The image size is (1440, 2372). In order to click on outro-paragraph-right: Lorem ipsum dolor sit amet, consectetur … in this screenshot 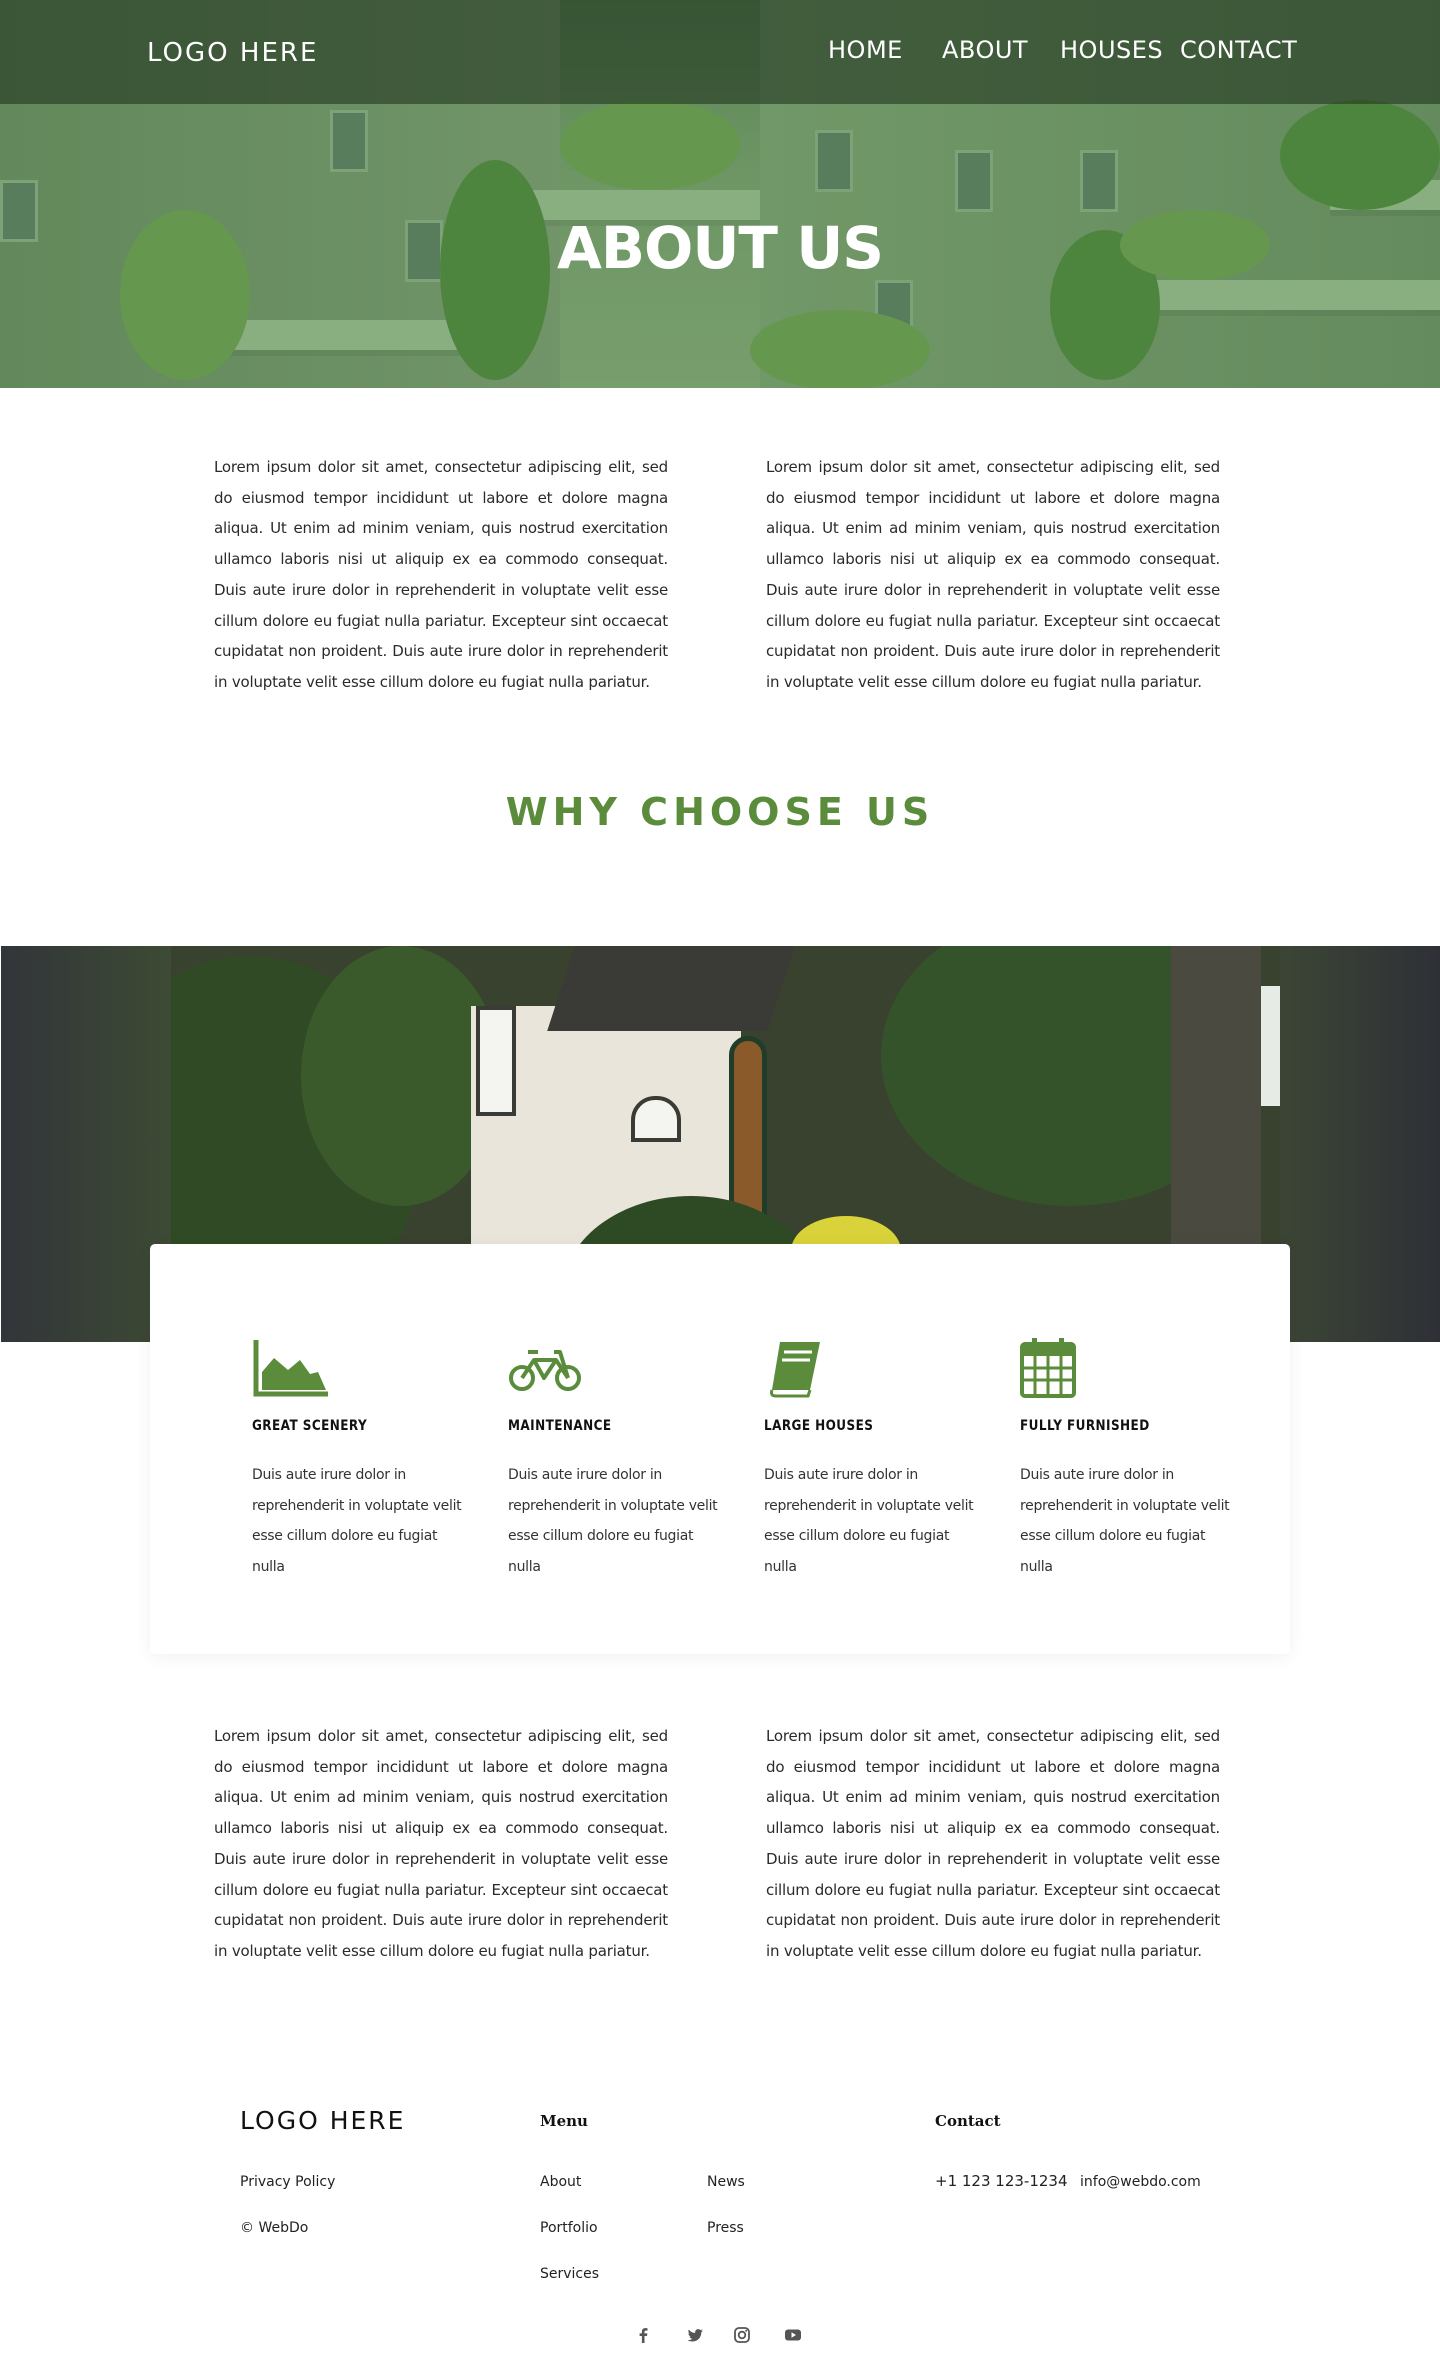, I will do `click(993, 1843)`.